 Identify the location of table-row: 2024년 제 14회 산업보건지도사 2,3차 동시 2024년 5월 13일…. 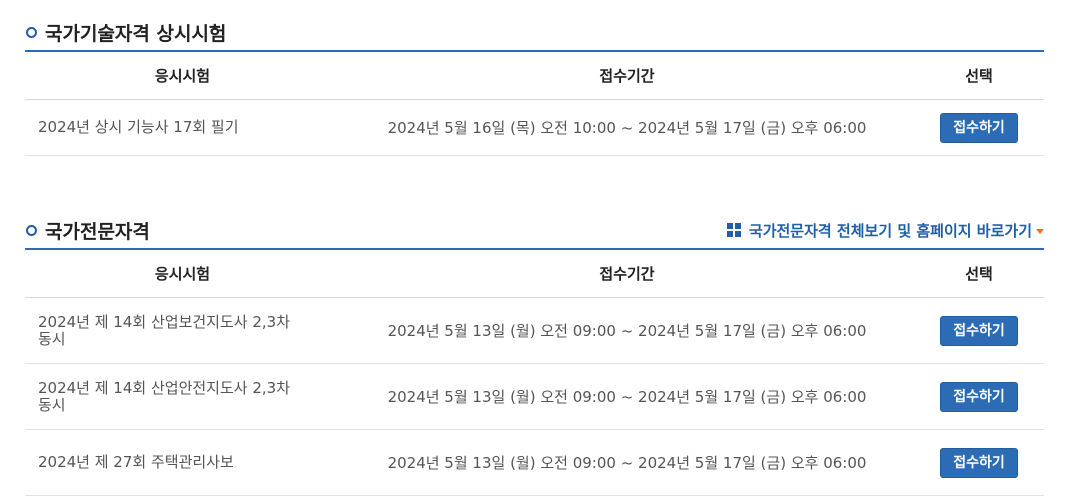
(534, 330).